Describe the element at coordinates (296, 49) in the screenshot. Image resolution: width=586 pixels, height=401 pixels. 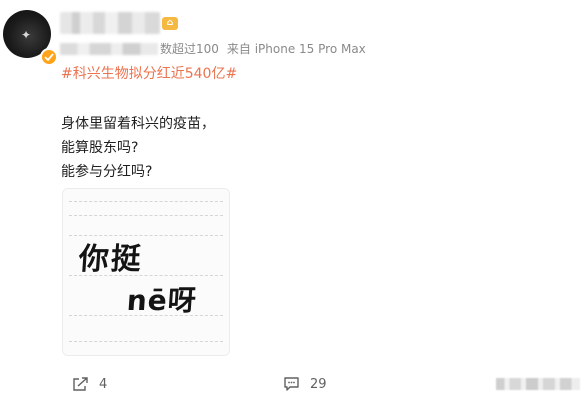
I see `post-source: 来自 iPhone 15 Pro Max` at that location.